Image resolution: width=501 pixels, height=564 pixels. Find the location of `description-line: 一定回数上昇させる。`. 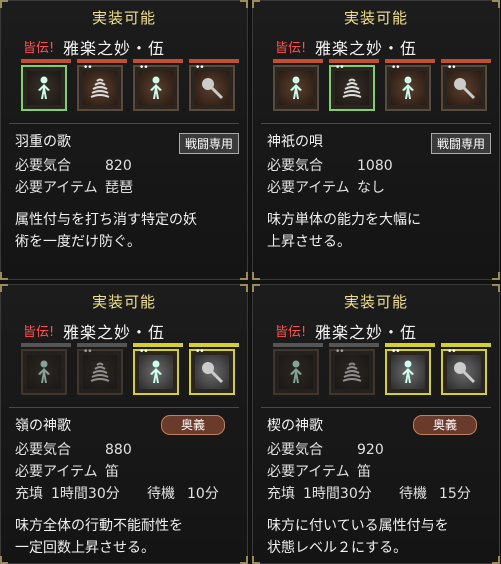

description-line: 一定回数上昇させる。 is located at coordinates (85, 548).